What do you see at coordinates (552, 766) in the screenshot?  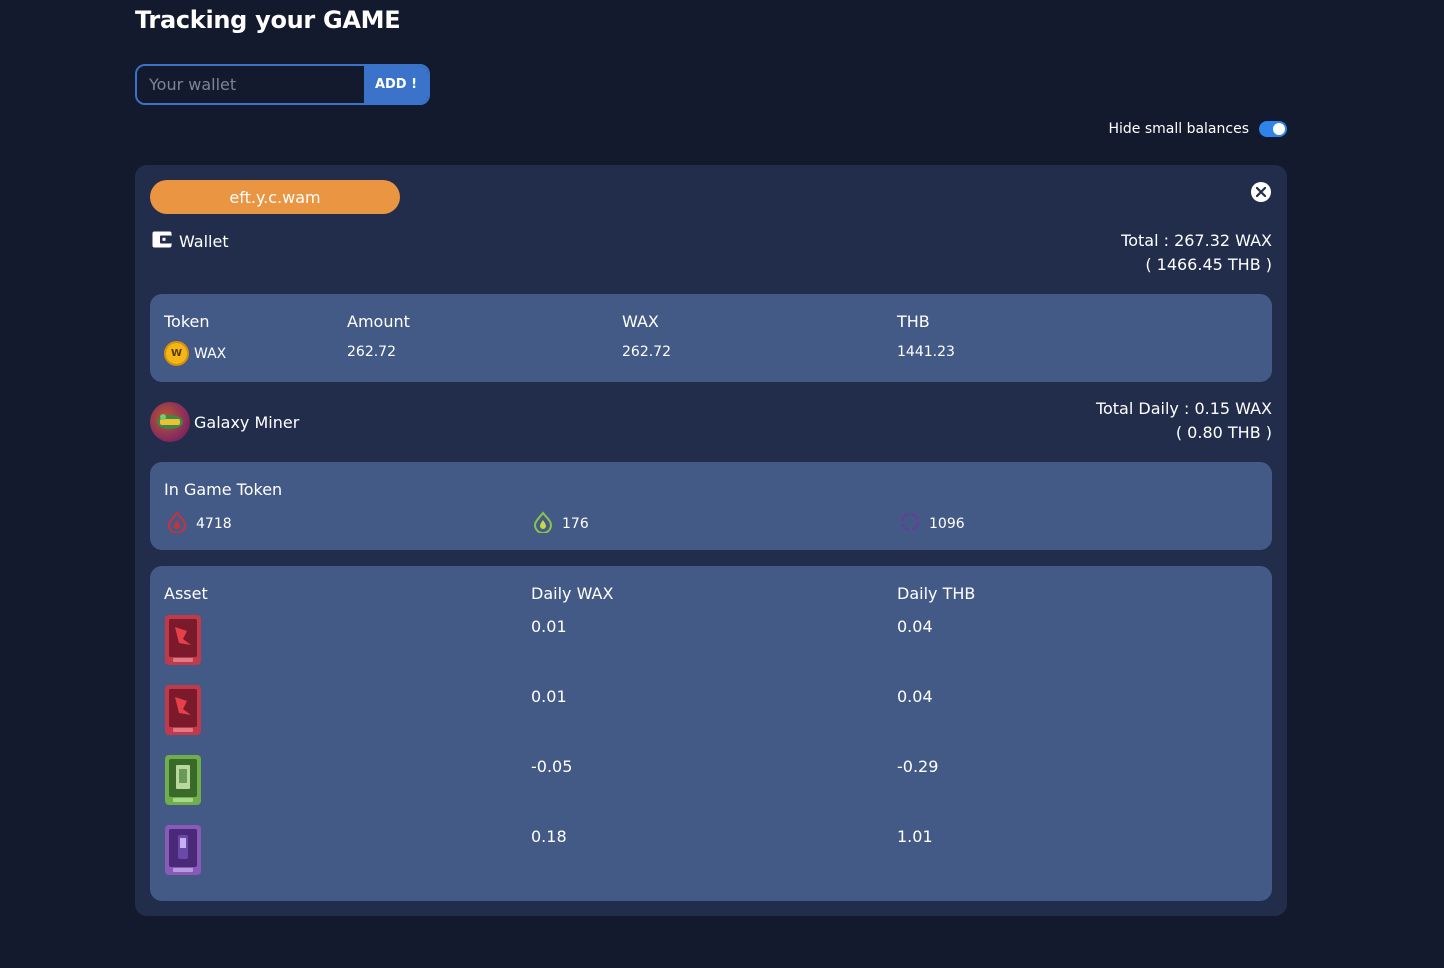 I see `asset-daily-wax: -0.05` at bounding box center [552, 766].